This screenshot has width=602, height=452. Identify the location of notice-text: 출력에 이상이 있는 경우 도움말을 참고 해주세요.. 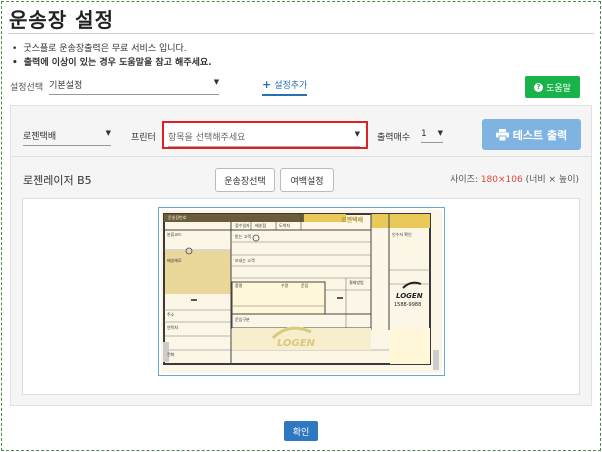
(117, 63).